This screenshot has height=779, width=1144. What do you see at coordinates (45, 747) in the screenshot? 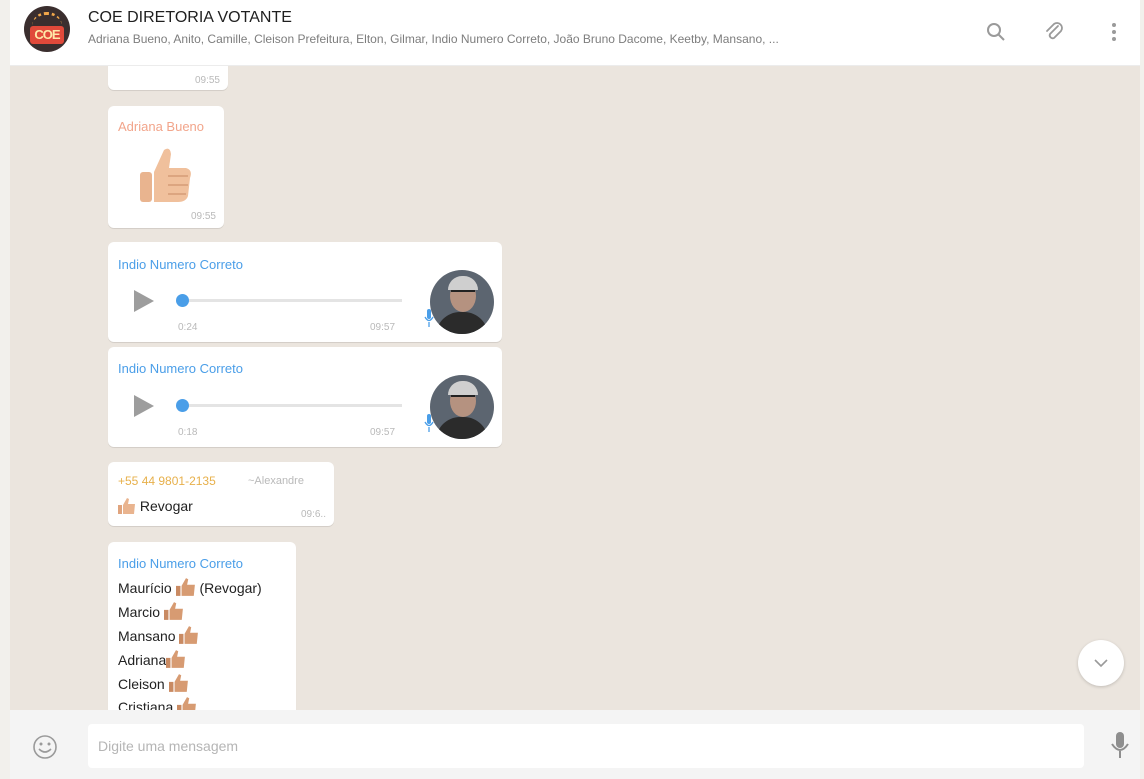
I see `emoji-icon` at bounding box center [45, 747].